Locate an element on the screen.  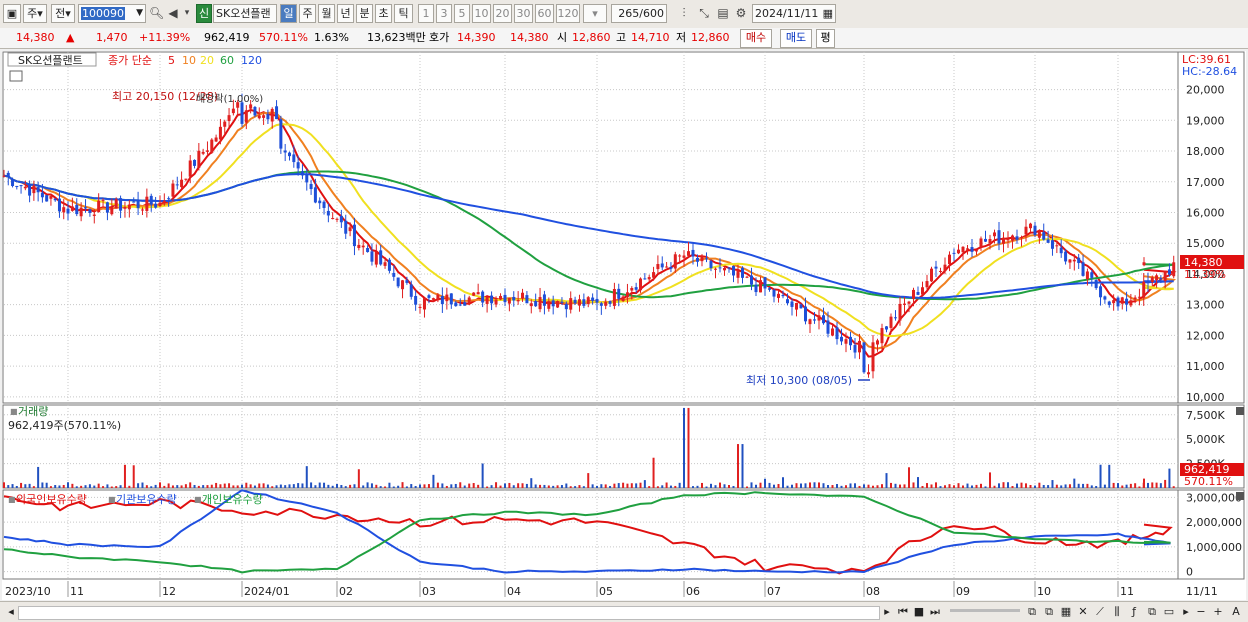
interval-60: 60 is located at coordinates (544, 13).